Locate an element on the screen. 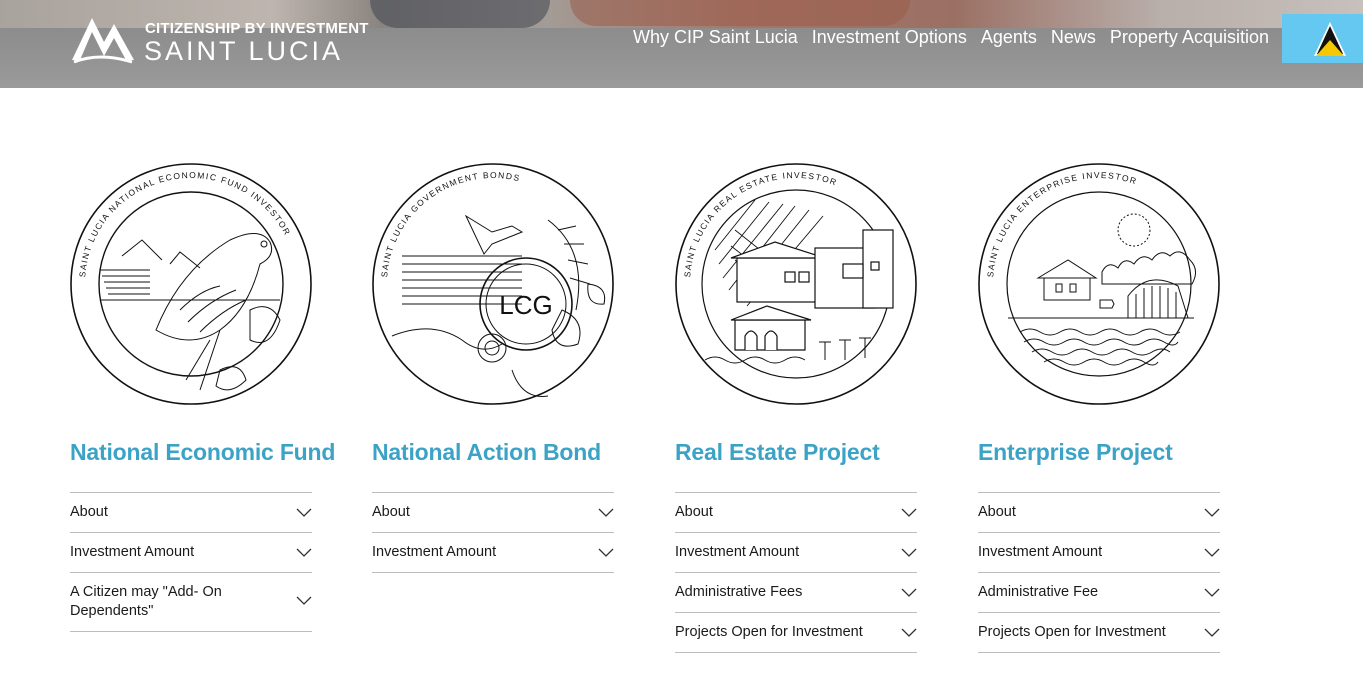  emblem-center-text: LCG is located at coordinates (525, 305).